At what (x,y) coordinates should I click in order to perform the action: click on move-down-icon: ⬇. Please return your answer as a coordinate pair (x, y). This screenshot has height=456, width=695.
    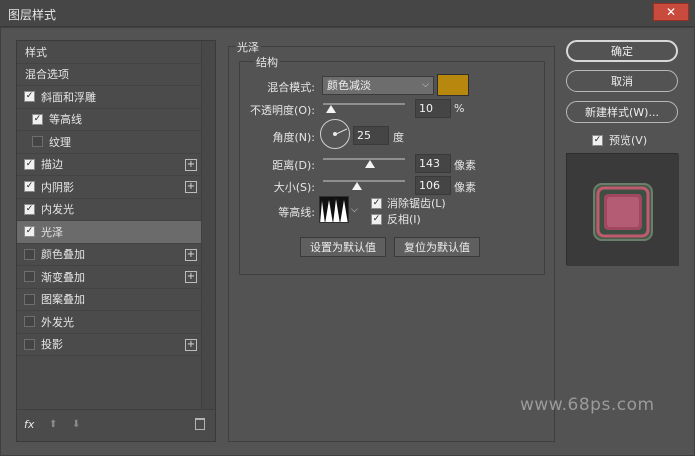
    Looking at the image, I should click on (76, 424).